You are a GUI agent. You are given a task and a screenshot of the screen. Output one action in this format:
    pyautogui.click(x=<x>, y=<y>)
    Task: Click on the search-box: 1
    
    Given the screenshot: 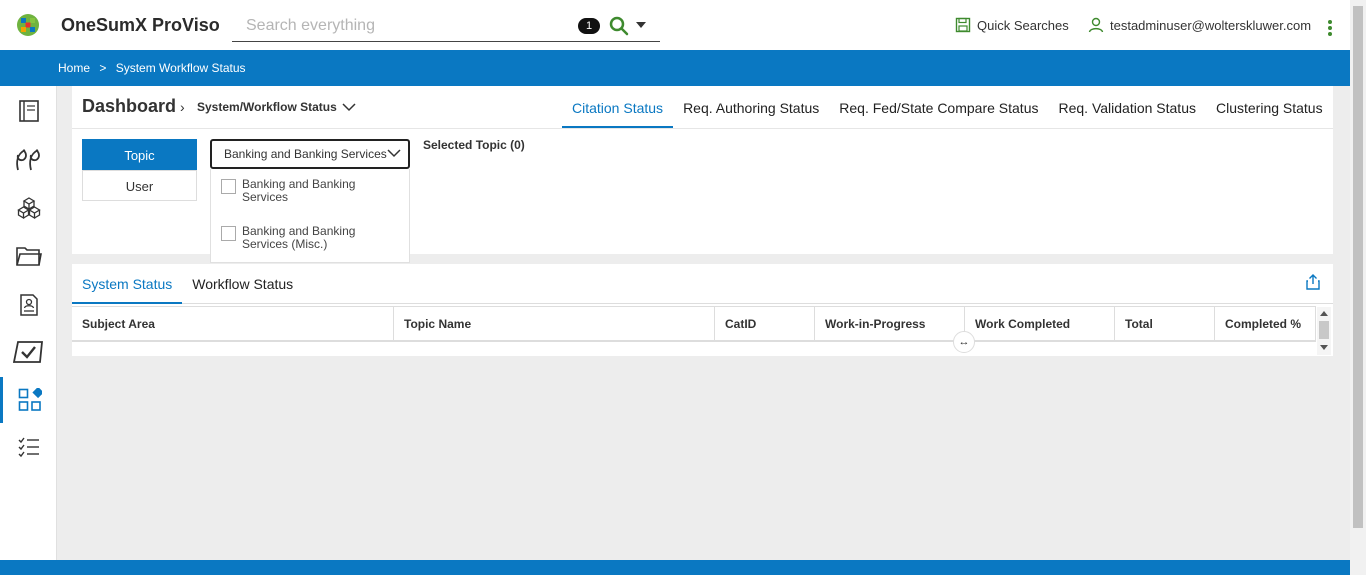 What is the action you would take?
    pyautogui.click(x=446, y=26)
    